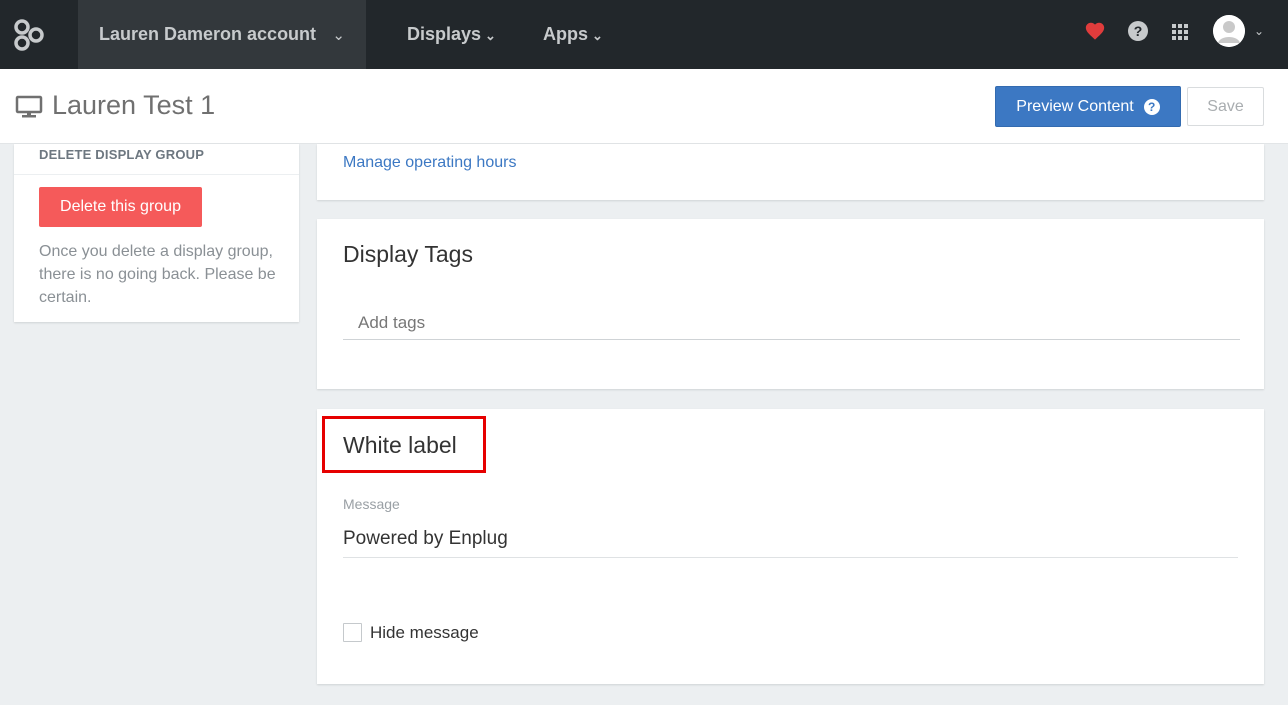  I want to click on page-header: Lauren Test 1 Preview Content ? Save, so click(644, 106).